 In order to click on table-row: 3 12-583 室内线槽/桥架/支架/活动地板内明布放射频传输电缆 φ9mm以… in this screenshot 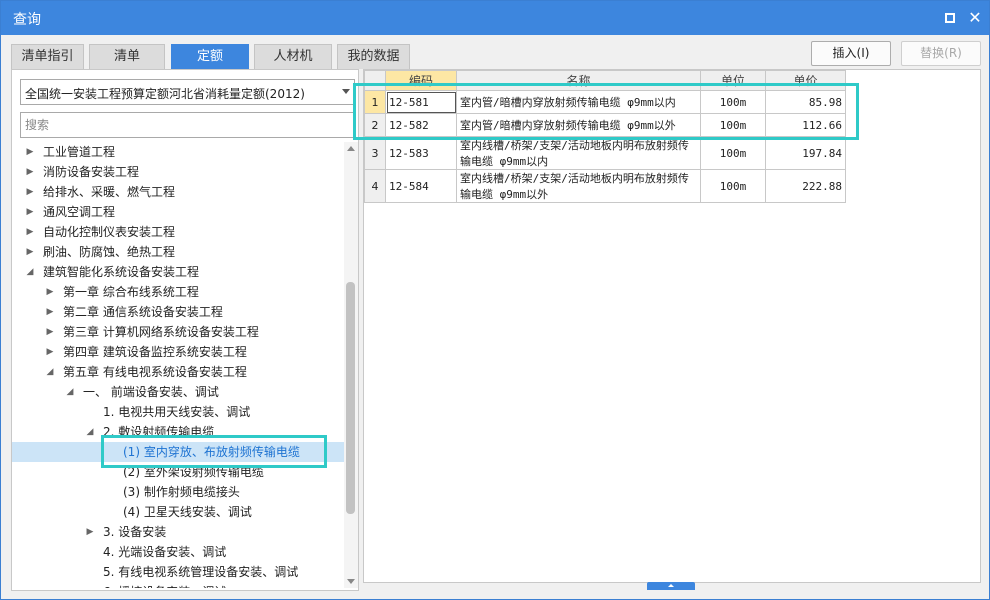, I will do `click(605, 153)`.